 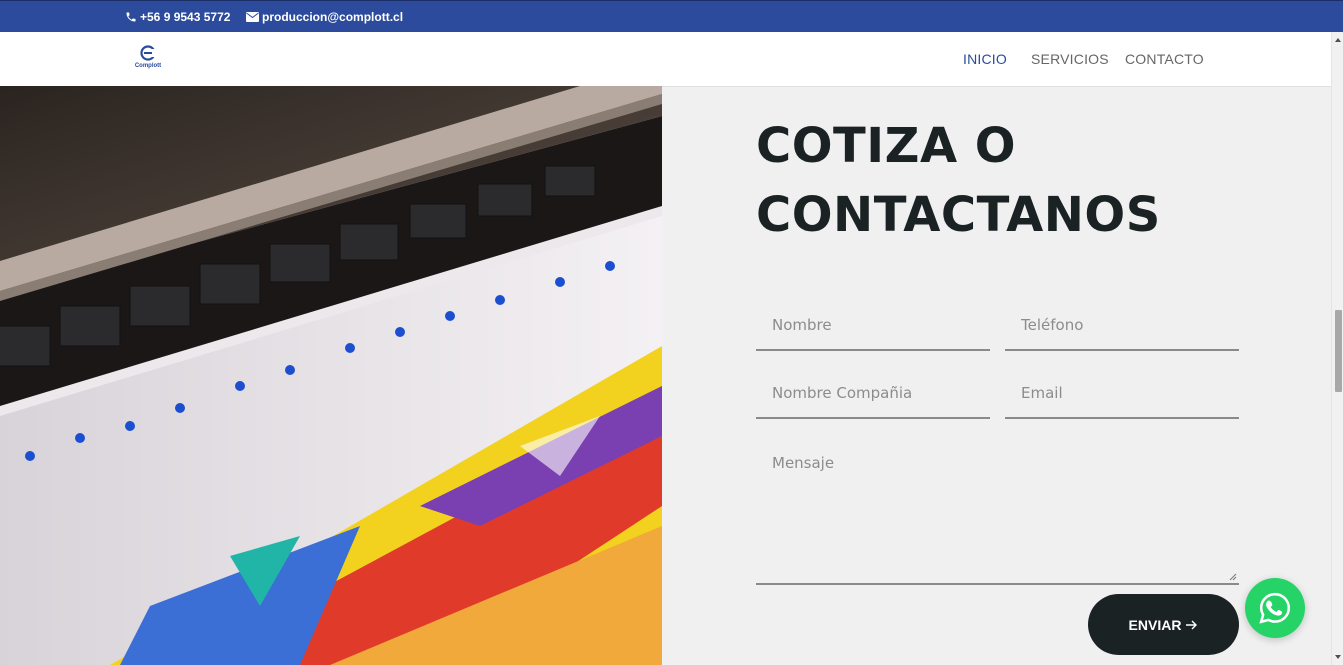 I want to click on topbar-phone: +56 9 9543 5772, so click(x=177, y=17).